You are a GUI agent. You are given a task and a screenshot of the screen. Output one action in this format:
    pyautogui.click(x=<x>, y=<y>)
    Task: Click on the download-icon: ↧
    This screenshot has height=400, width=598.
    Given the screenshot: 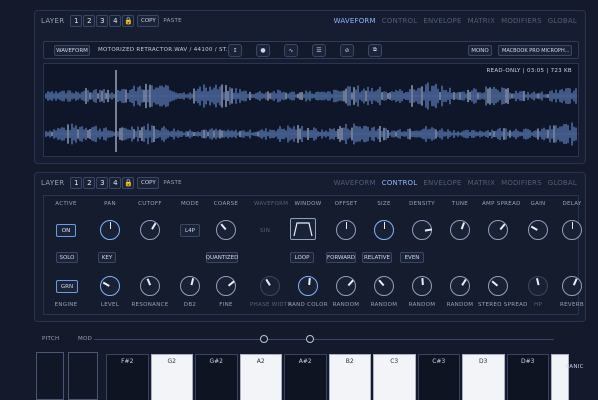 What is the action you would take?
    pyautogui.click(x=235, y=50)
    